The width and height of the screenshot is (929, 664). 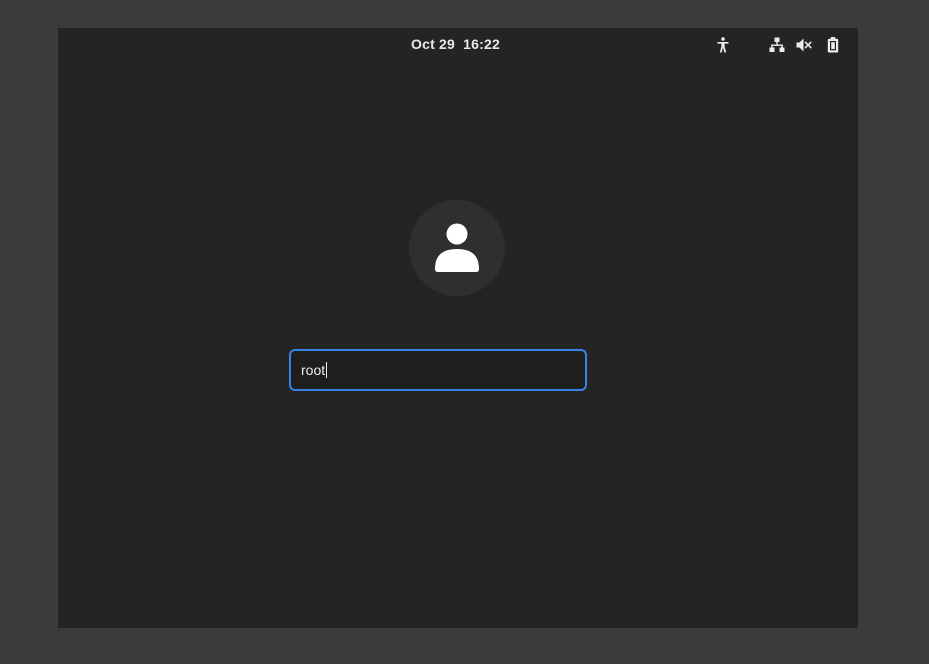 I want to click on battery-icon, so click(x=833, y=45).